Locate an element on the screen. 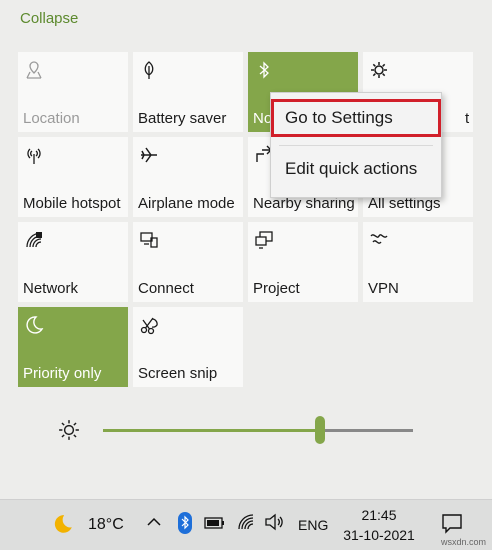 This screenshot has height=550, width=492. collapse-link: Collapse is located at coordinates (49, 18).